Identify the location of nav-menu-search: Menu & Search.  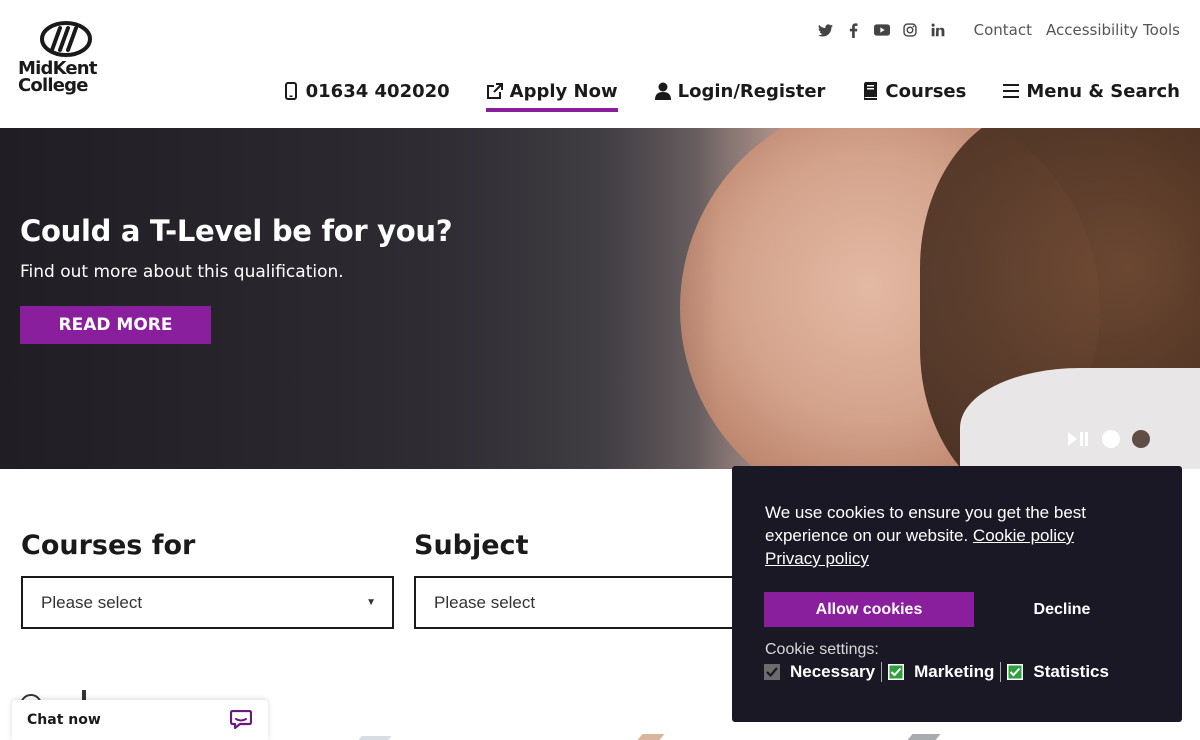
(1091, 91).